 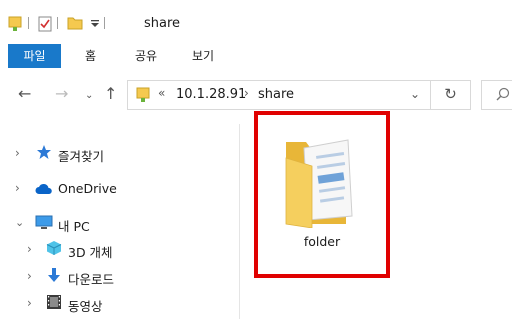 What do you see at coordinates (54, 303) in the screenshot?
I see `film-icon` at bounding box center [54, 303].